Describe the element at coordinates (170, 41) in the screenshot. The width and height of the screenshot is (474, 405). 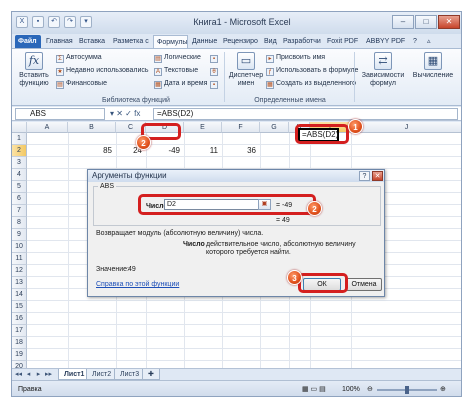
I see `tab-formulas: Формулы` at that location.